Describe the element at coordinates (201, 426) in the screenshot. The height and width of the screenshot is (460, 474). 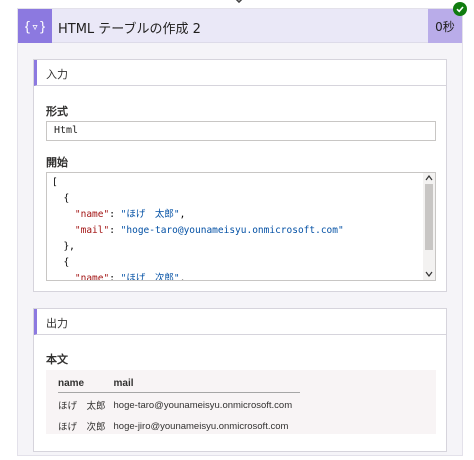
I see `table-cell: hoge-jiro@younameisyu.onmicrosoft.com` at that location.